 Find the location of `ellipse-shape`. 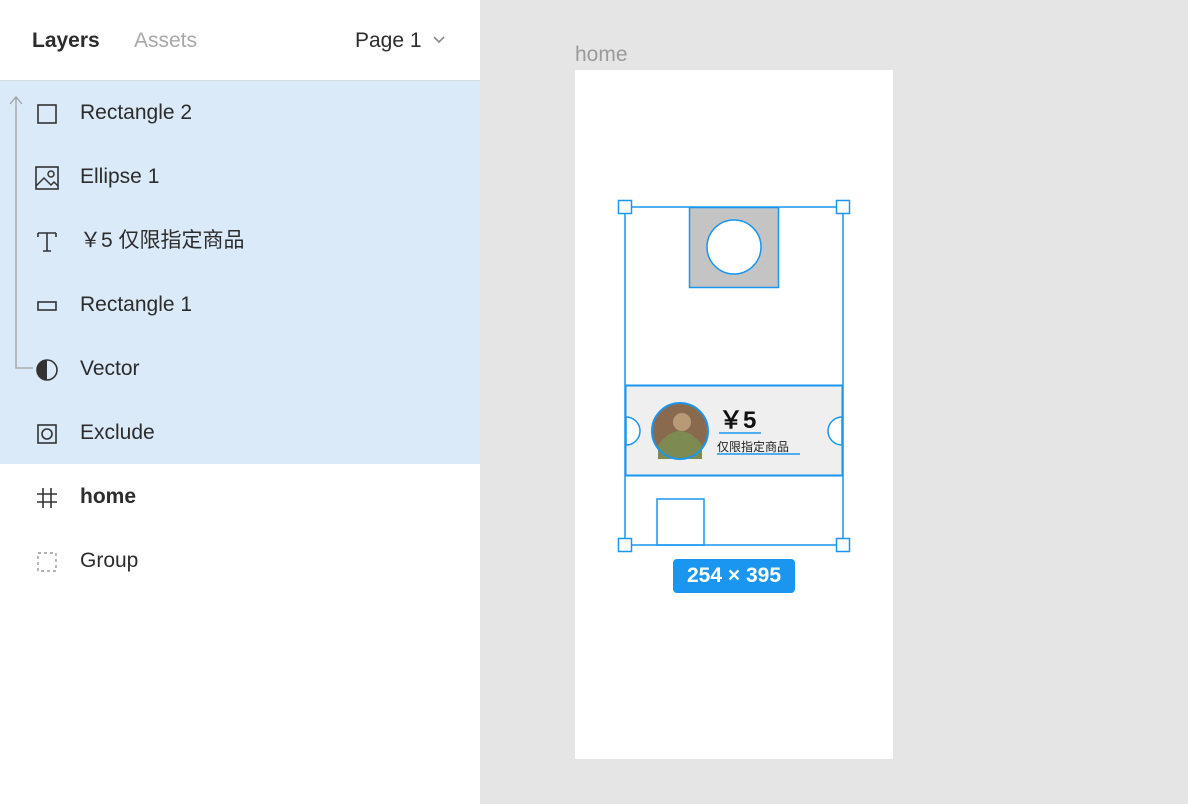

ellipse-shape is located at coordinates (734, 247).